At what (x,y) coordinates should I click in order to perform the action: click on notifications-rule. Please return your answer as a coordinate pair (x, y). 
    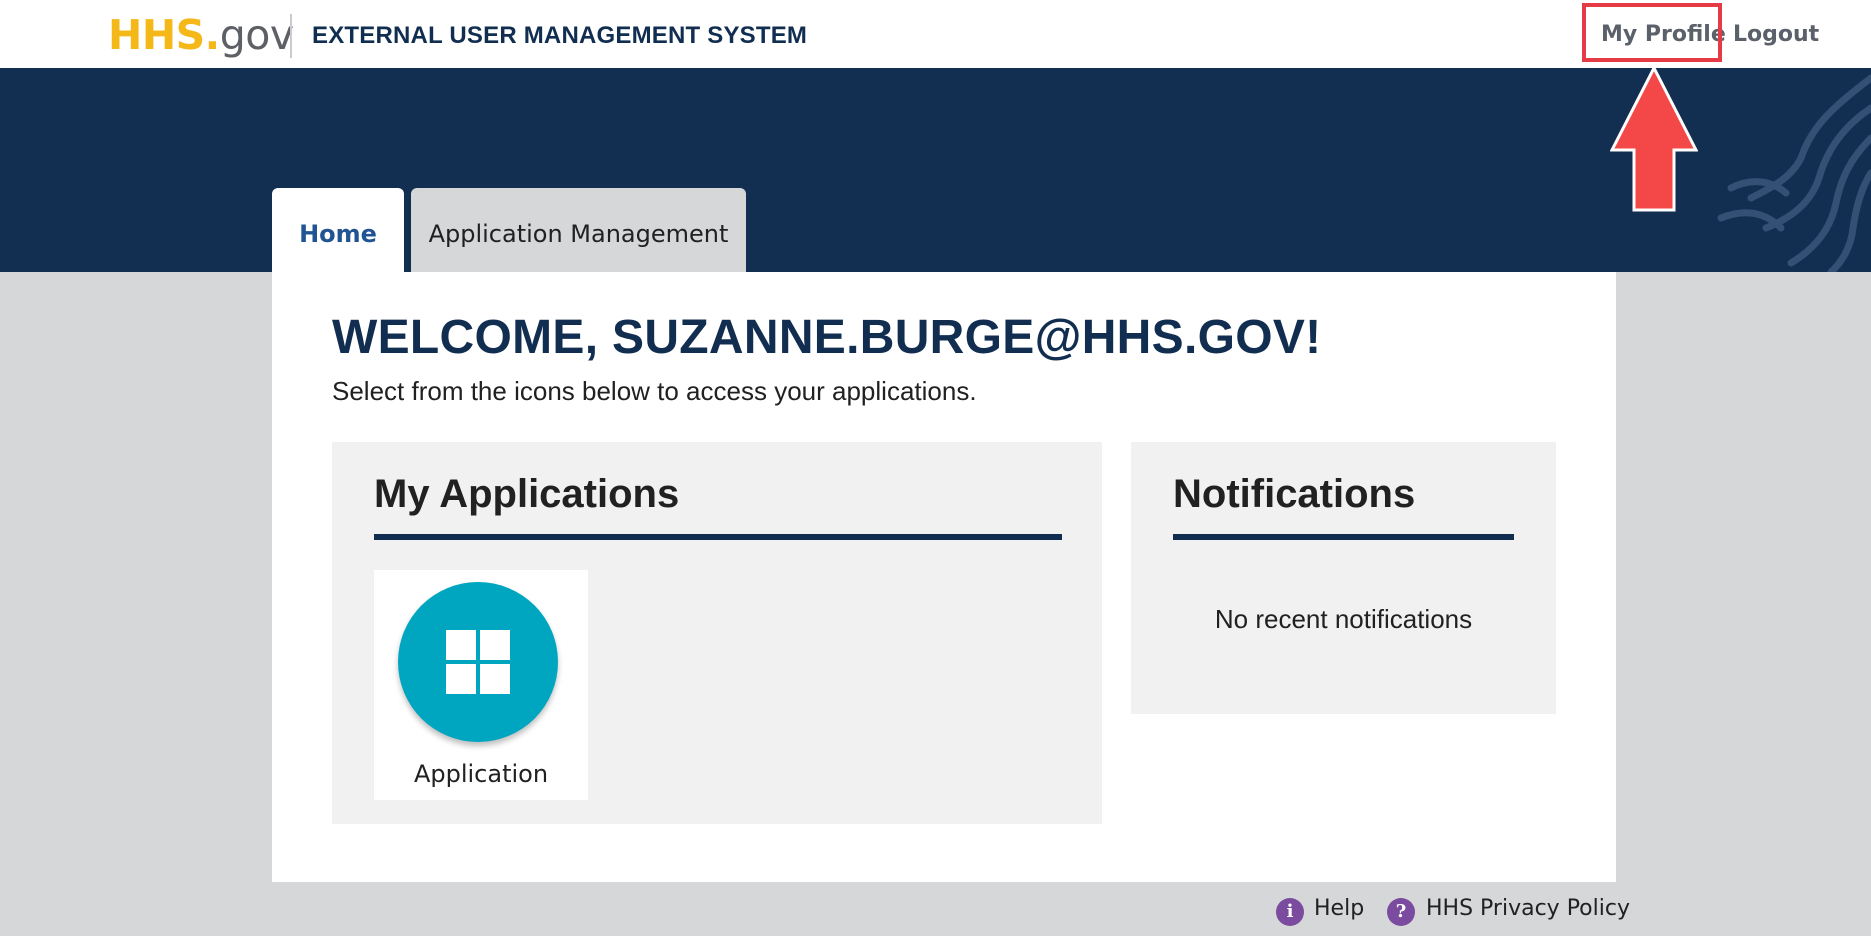
    Looking at the image, I should click on (1343, 537).